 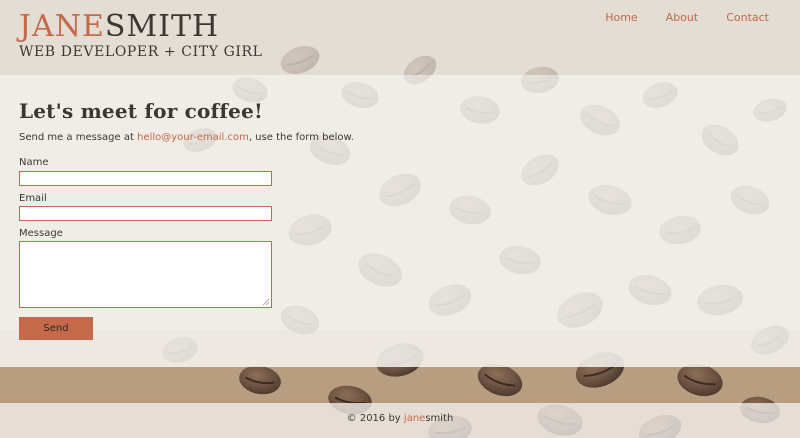 I want to click on site-logo: JANESMITH, so click(x=119, y=27).